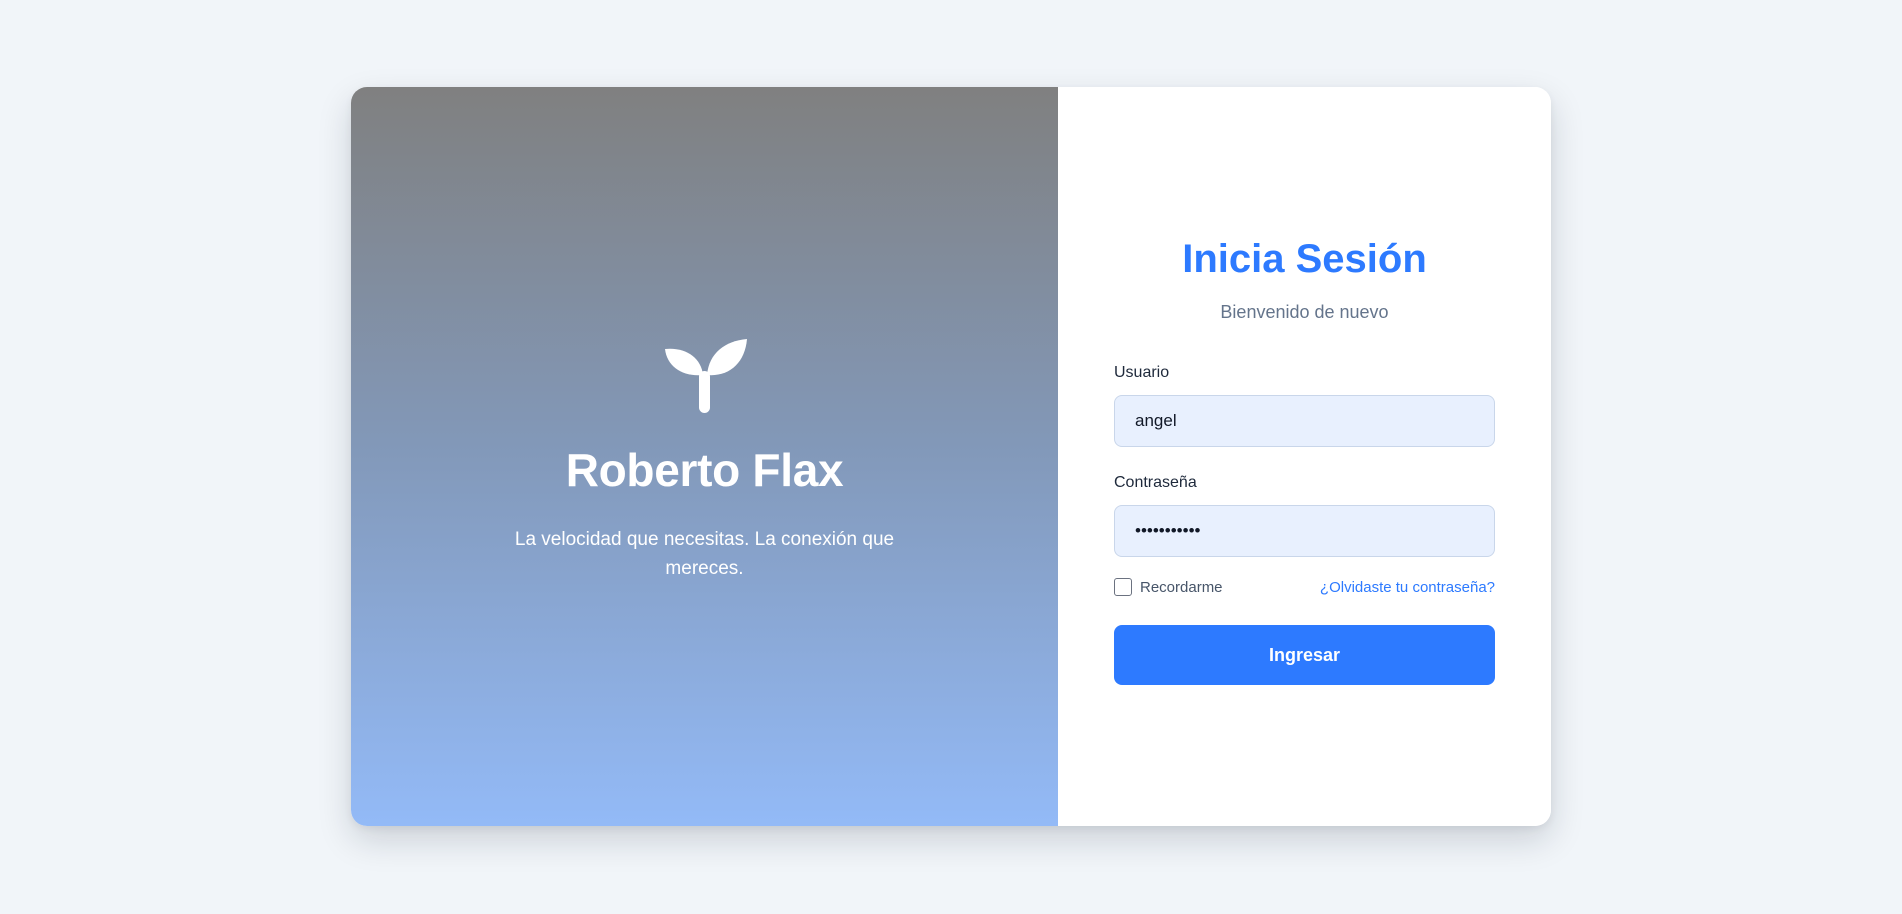 Image resolution: width=1902 pixels, height=914 pixels. Describe the element at coordinates (1304, 421) in the screenshot. I see `username-input` at that location.